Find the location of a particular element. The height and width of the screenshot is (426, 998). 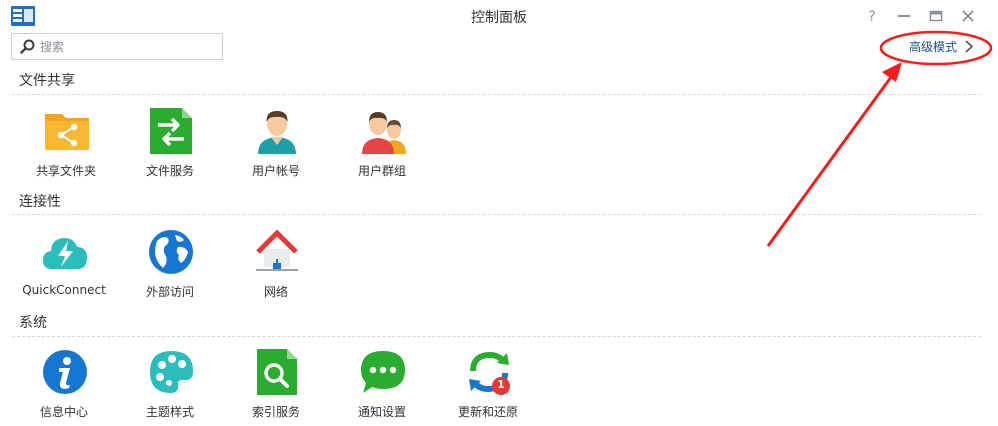

tile-user-account: 用户帐号 is located at coordinates (276, 145).